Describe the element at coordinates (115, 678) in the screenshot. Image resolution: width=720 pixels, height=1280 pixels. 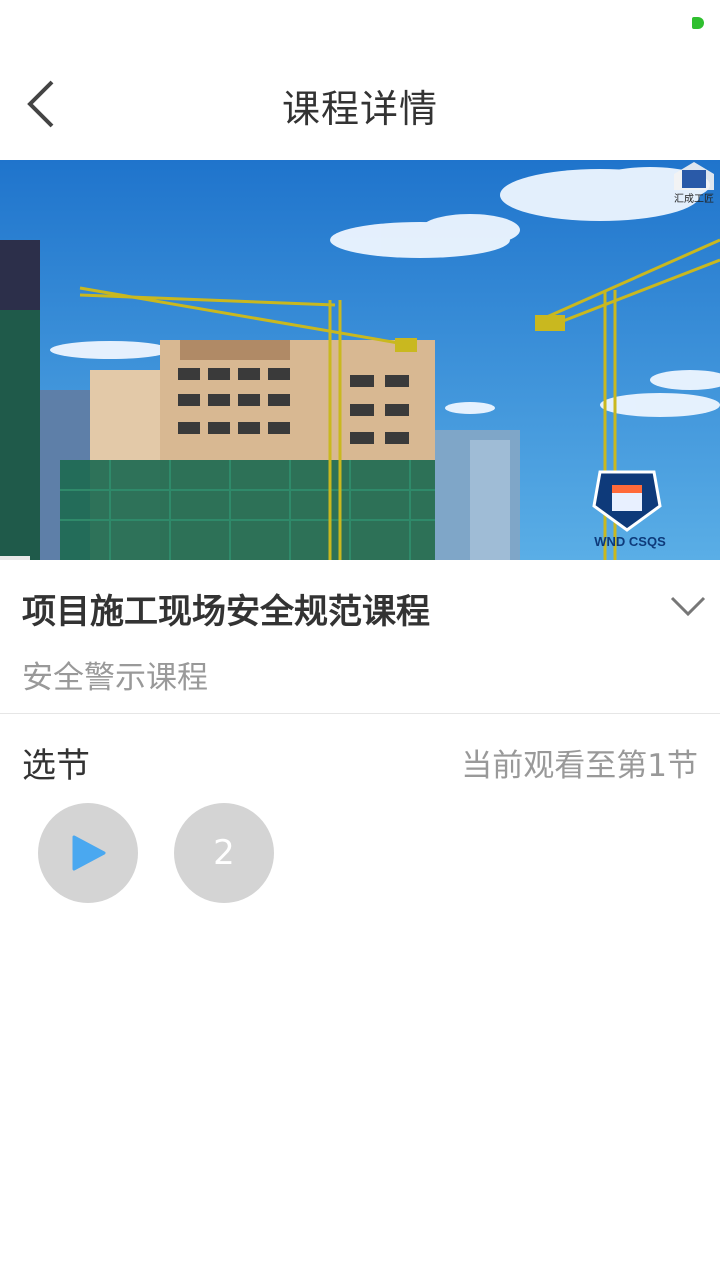
I see `course-category: 安全警示课程` at that location.